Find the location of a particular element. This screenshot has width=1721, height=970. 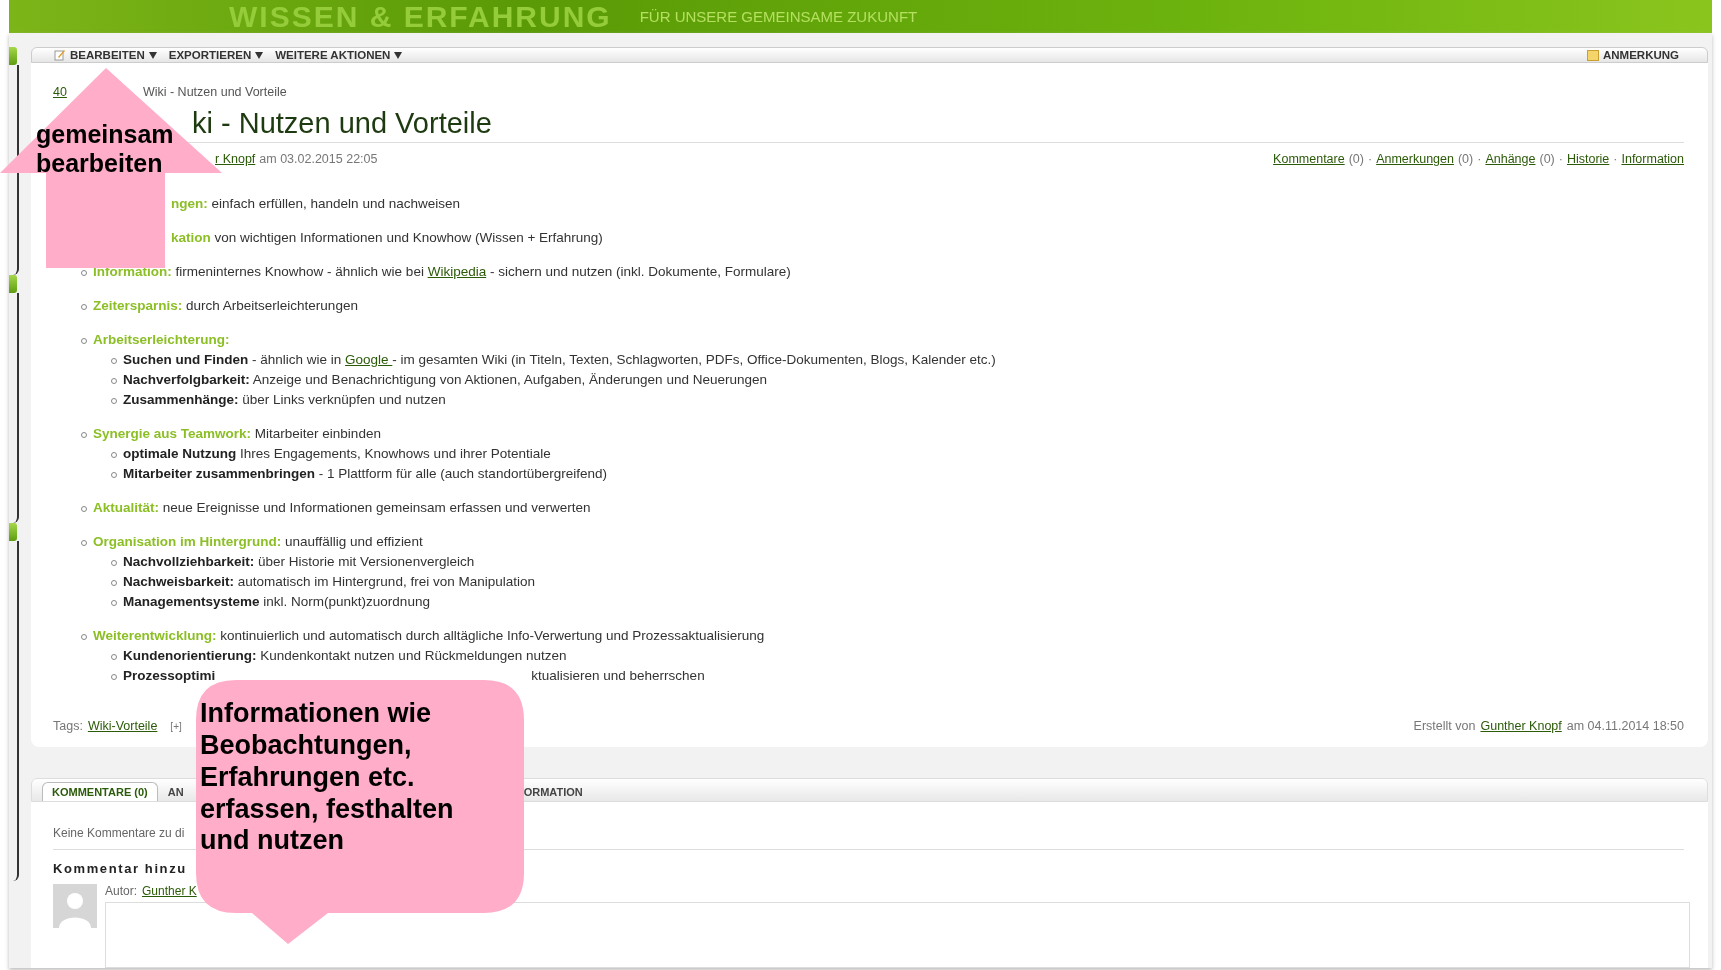

add-tag-link: [+] is located at coordinates (176, 726).